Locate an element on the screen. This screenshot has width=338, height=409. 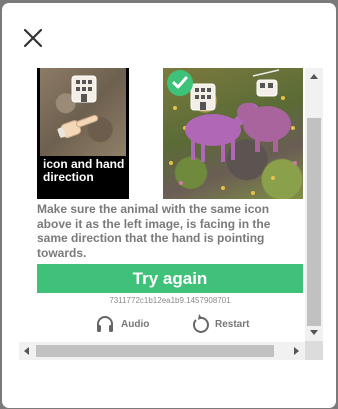
answer-image is located at coordinates (233, 133).